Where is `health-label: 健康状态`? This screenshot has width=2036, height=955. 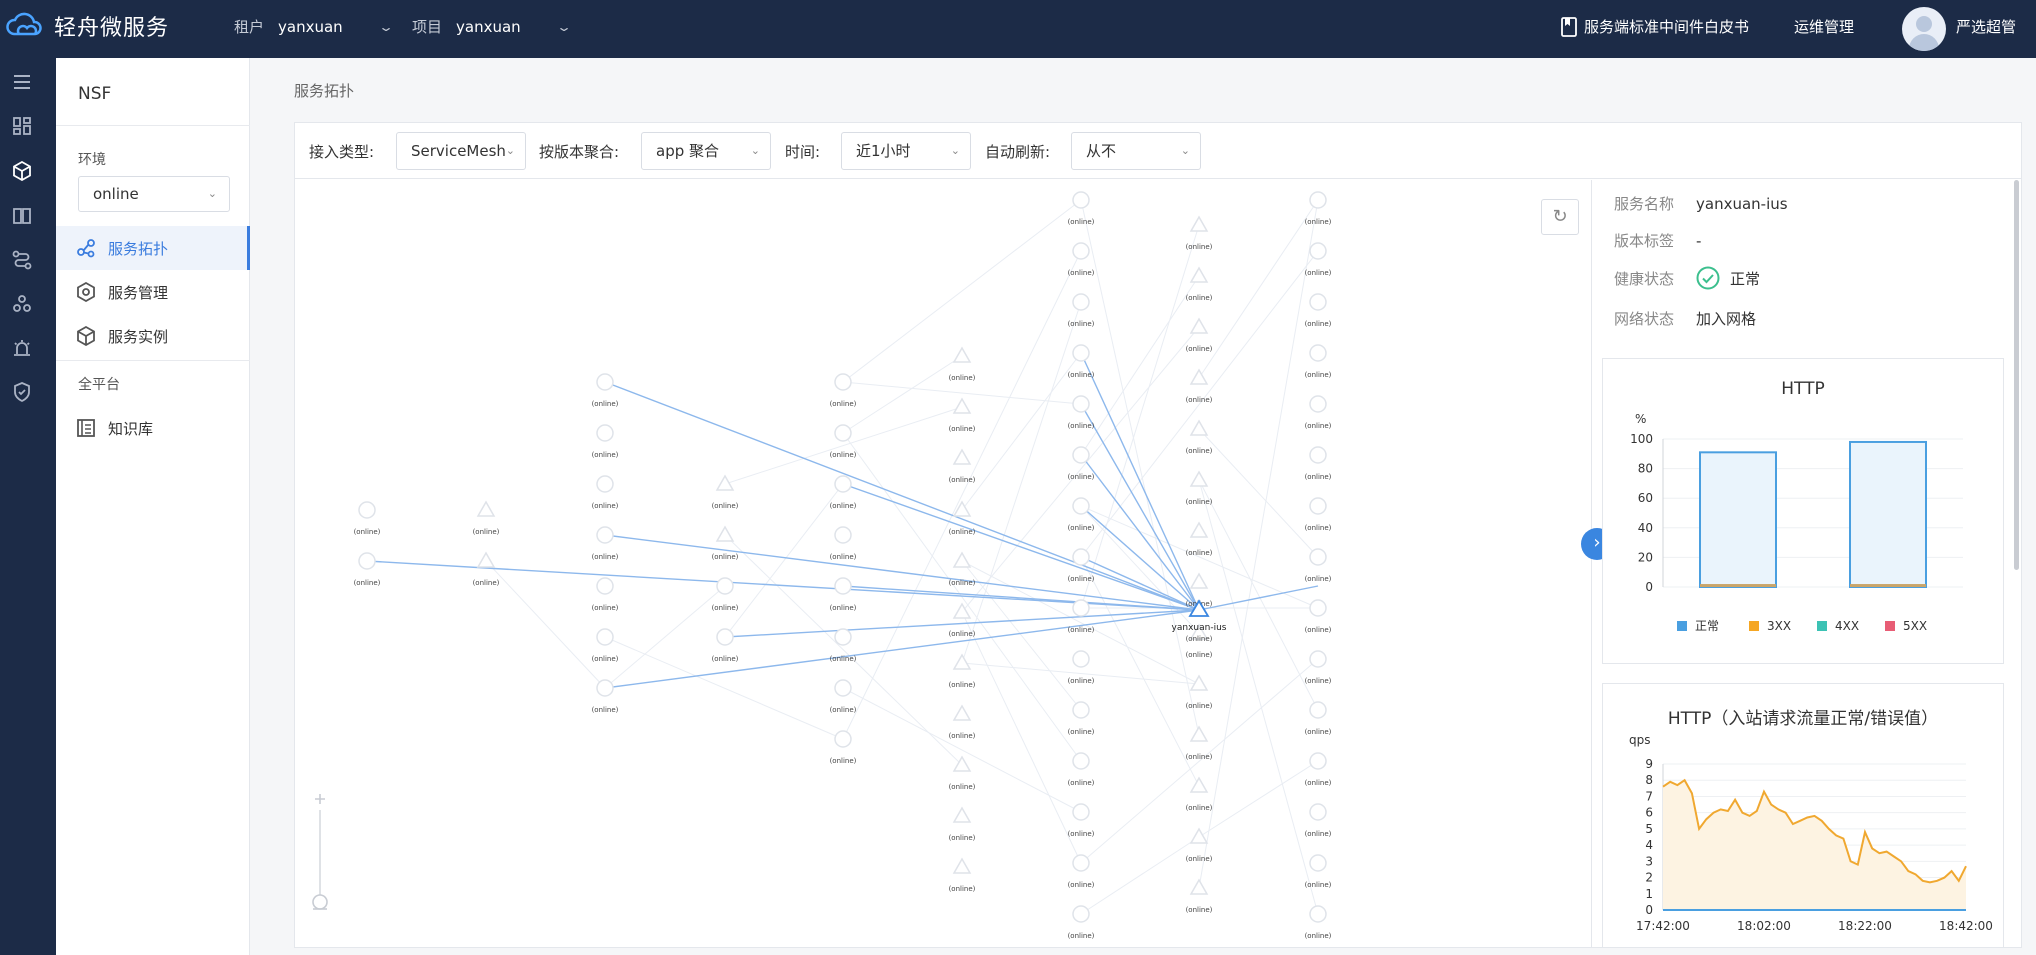
health-label: 健康状态 is located at coordinates (1644, 278).